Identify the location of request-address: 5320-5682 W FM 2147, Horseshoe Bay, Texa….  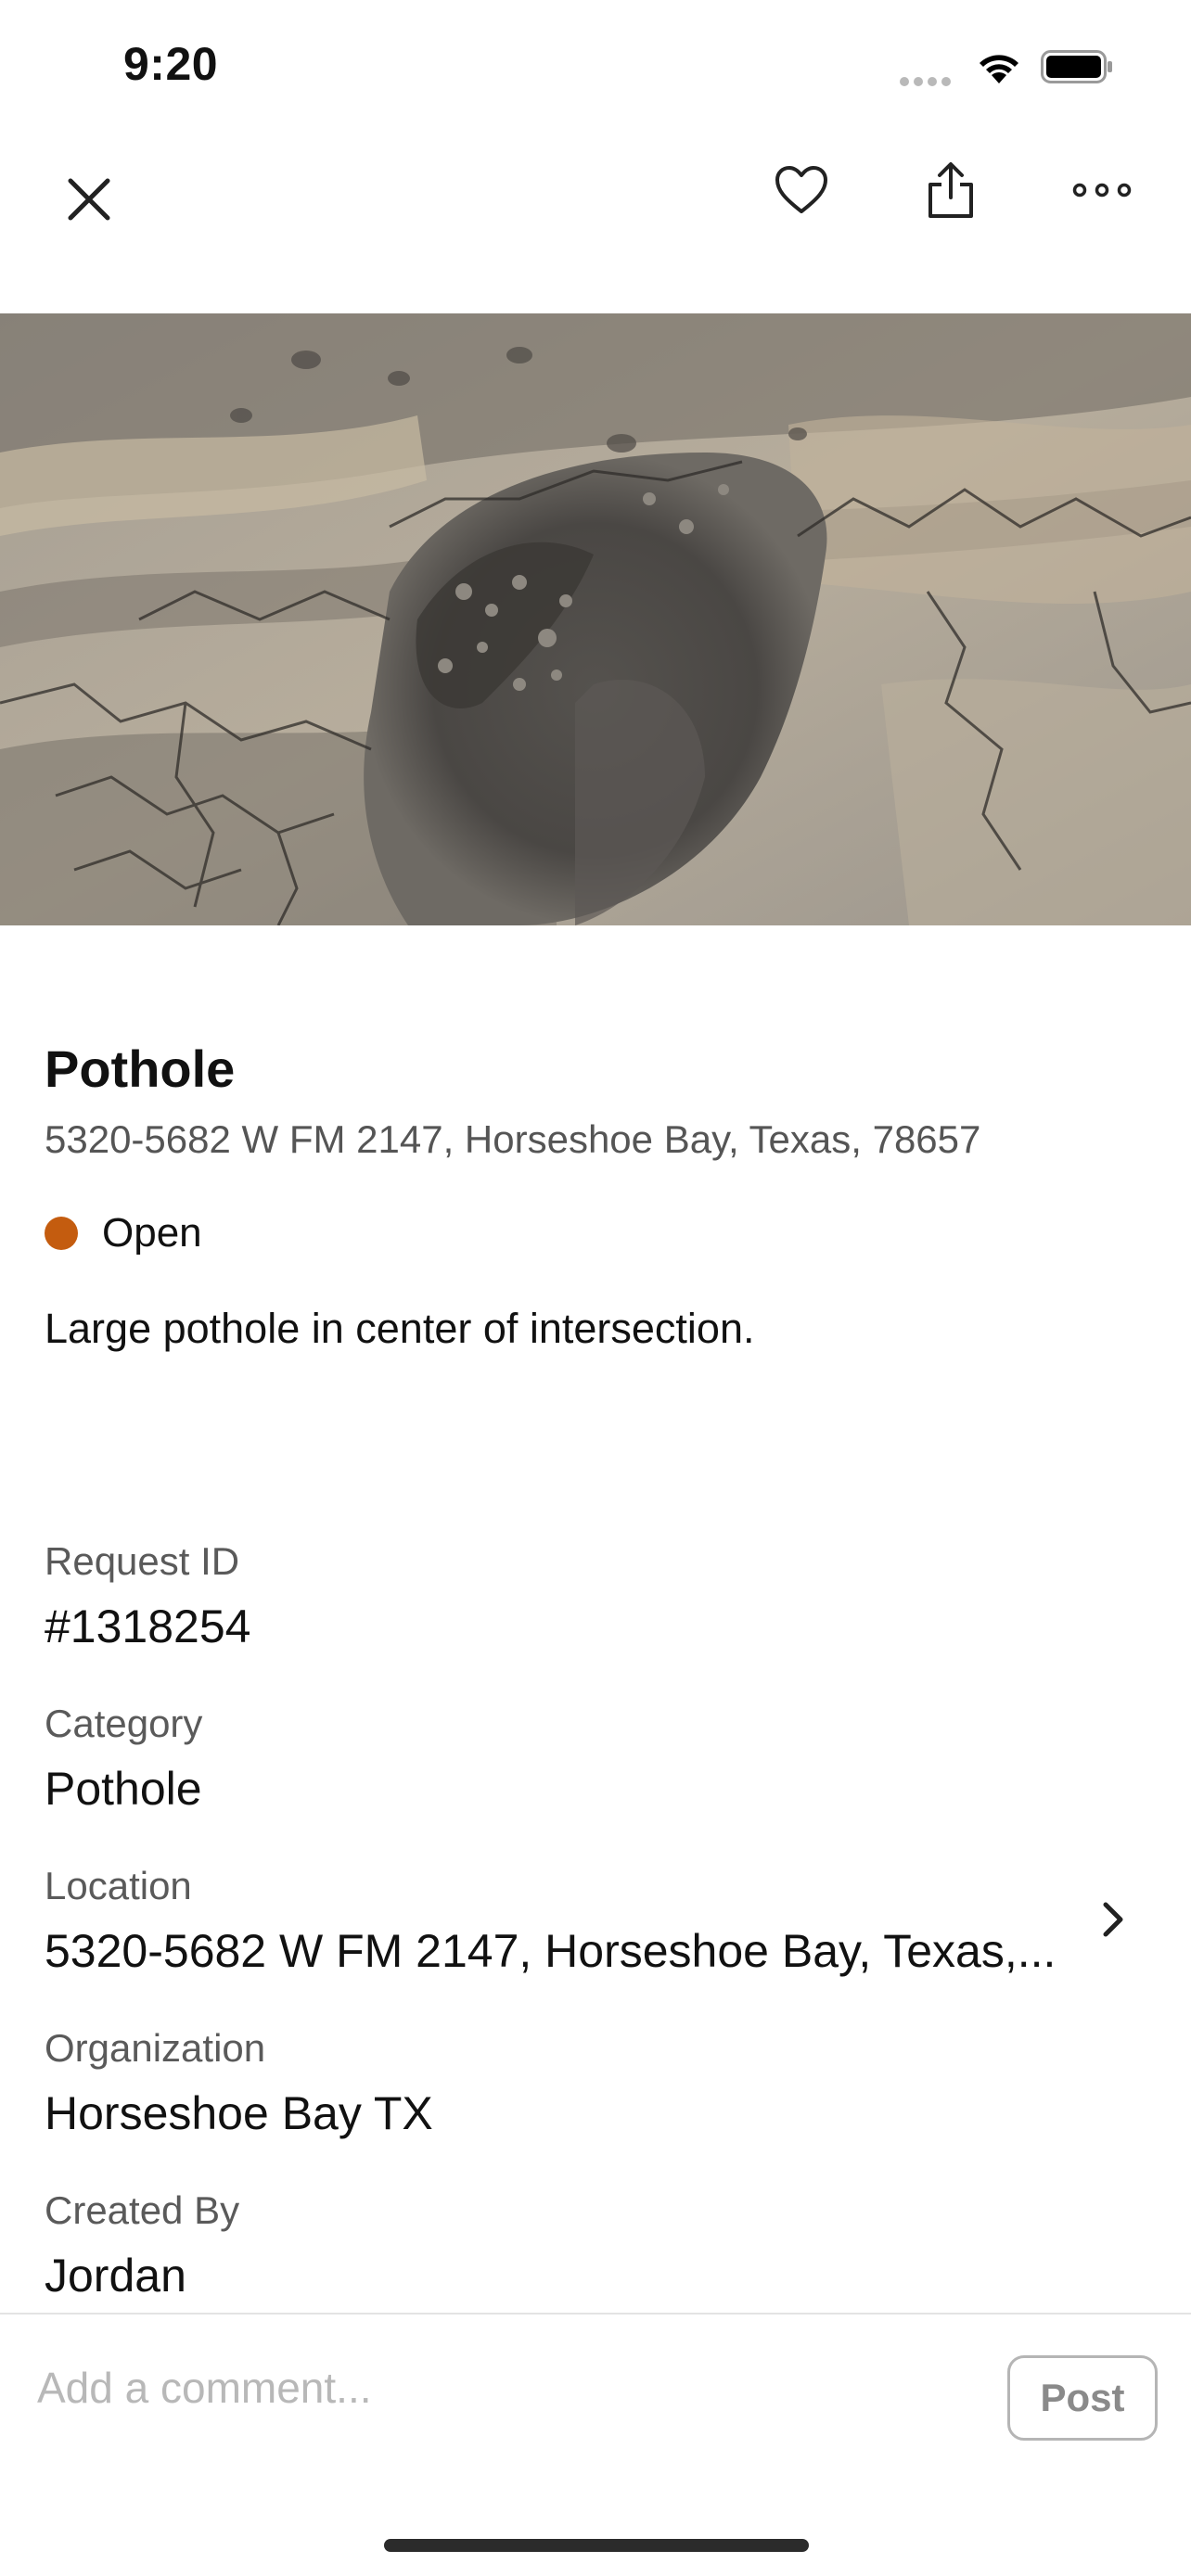
(513, 1139).